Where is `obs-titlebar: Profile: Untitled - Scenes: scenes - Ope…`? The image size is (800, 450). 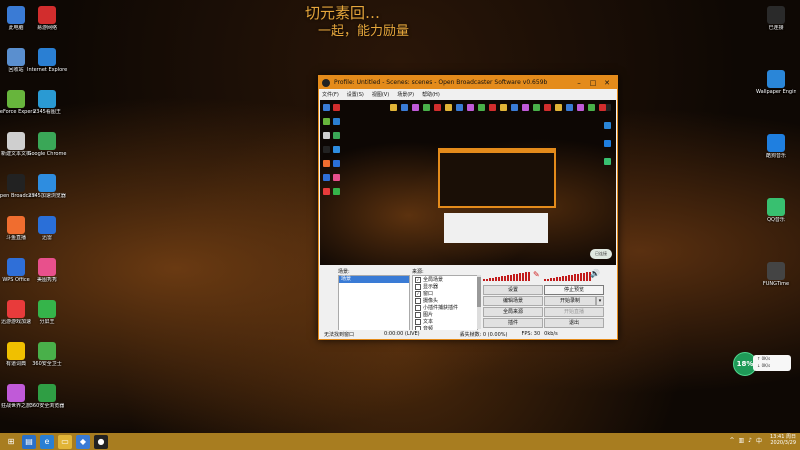
obs-titlebar: Profile: Untitled - Scenes: scenes - Ope… is located at coordinates (468, 82).